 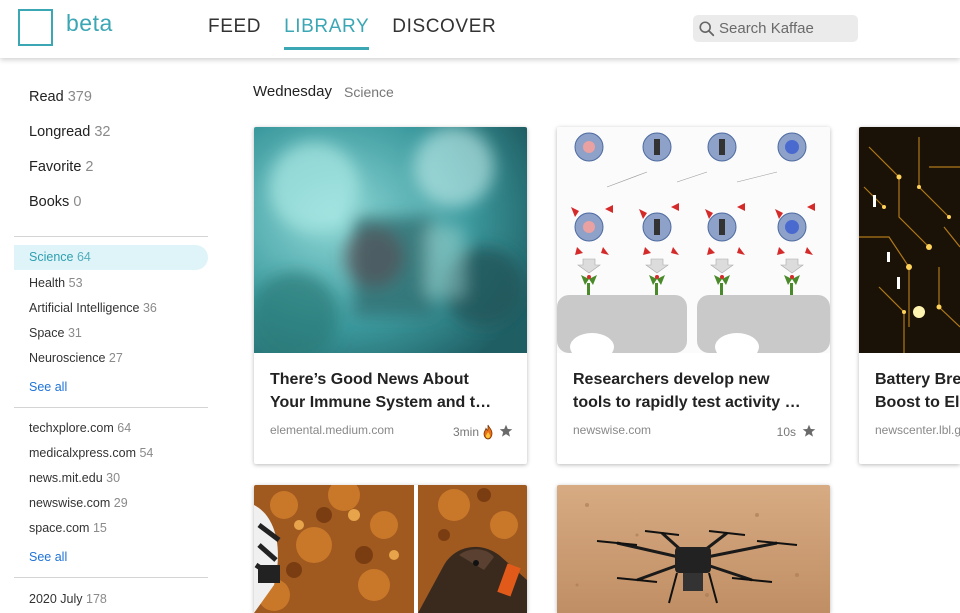 I want to click on sidebar-topic-health: Health 53, so click(x=56, y=283).